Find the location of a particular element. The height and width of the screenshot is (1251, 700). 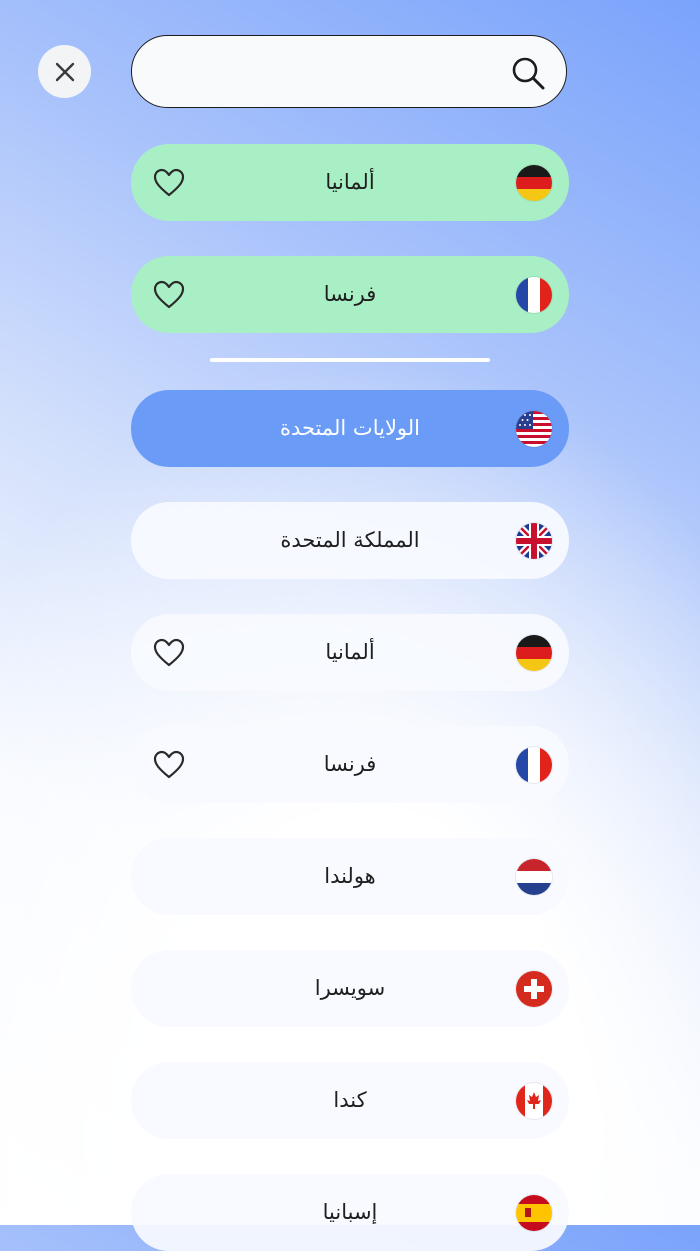

close-button is located at coordinates (64, 71).